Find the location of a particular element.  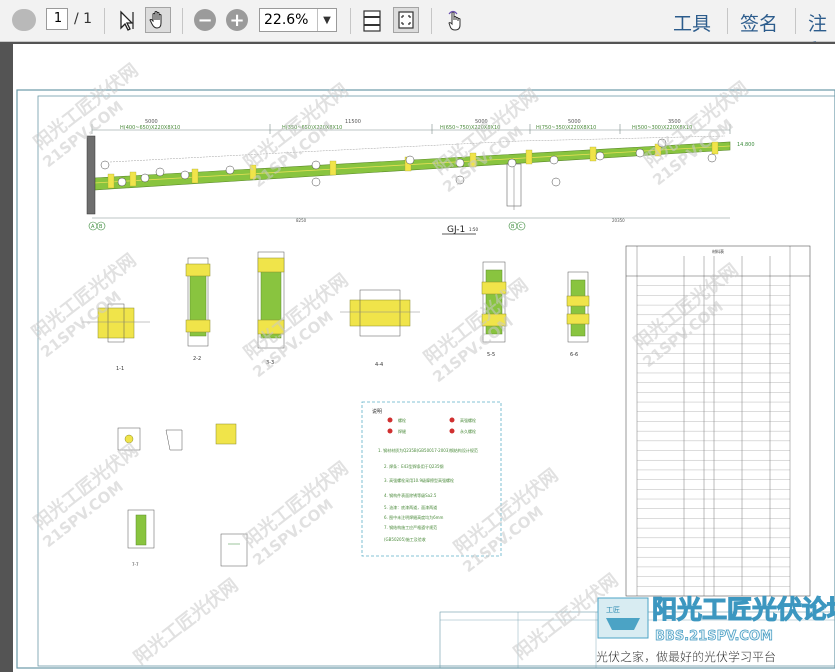

brand-name: 阳光工匠光伏论坛 is located at coordinates (743, 609).